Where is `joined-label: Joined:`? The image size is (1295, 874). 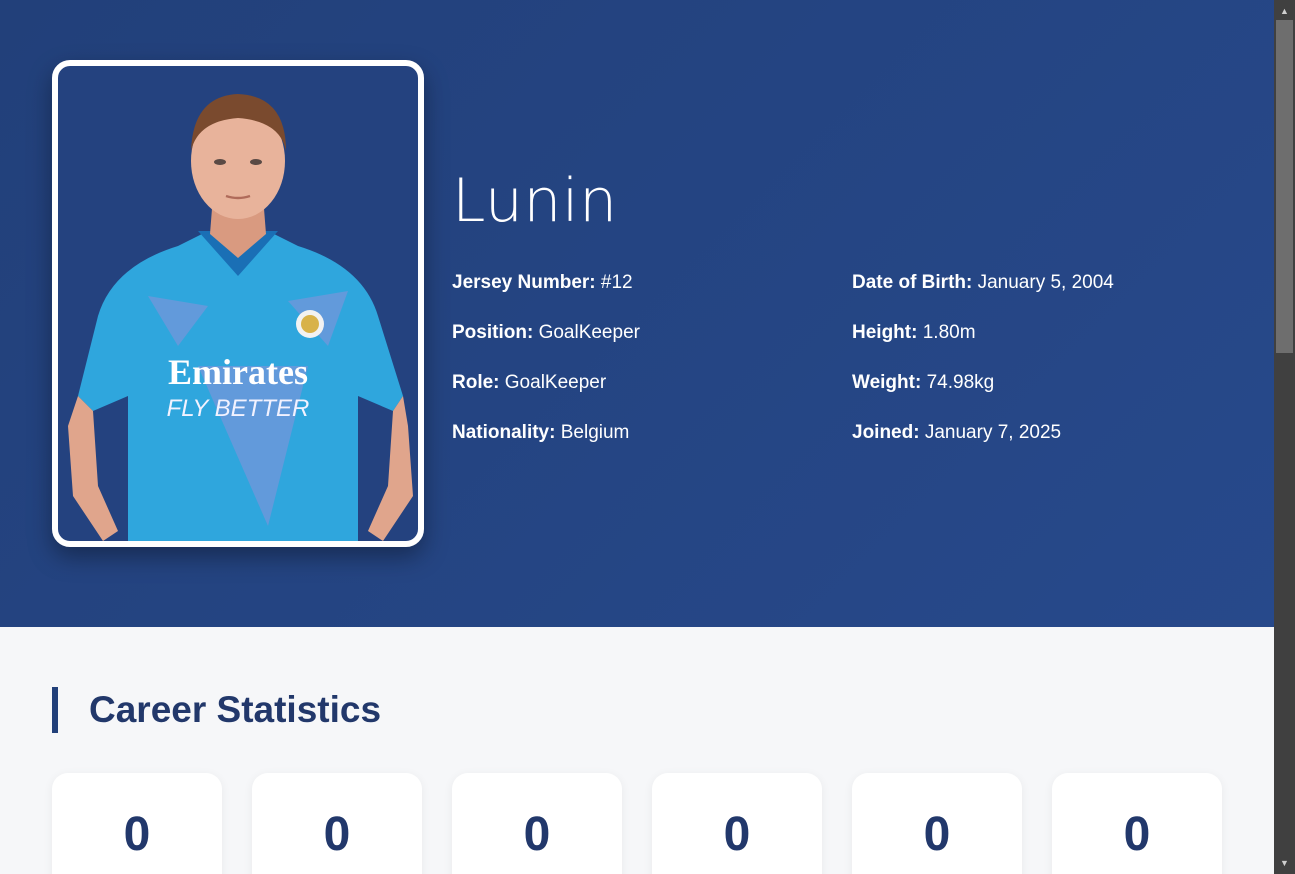 joined-label: Joined: is located at coordinates (886, 432).